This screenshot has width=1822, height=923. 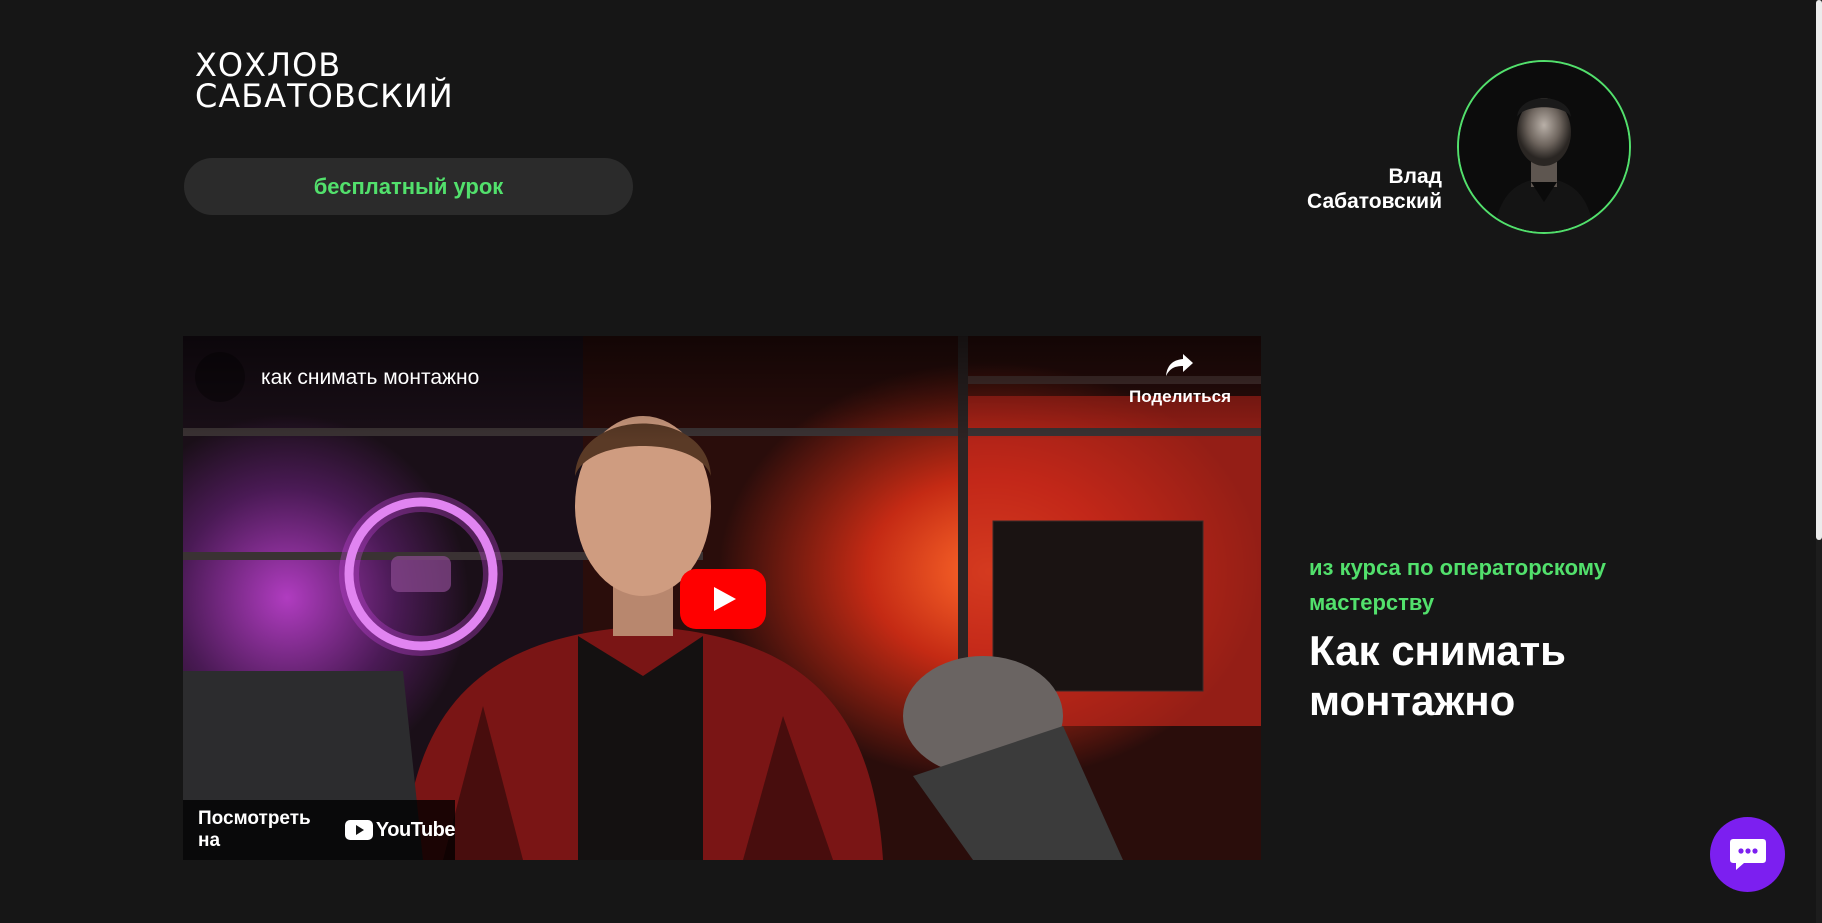 What do you see at coordinates (1180, 379) in the screenshot?
I see `share-button: Поделиться` at bounding box center [1180, 379].